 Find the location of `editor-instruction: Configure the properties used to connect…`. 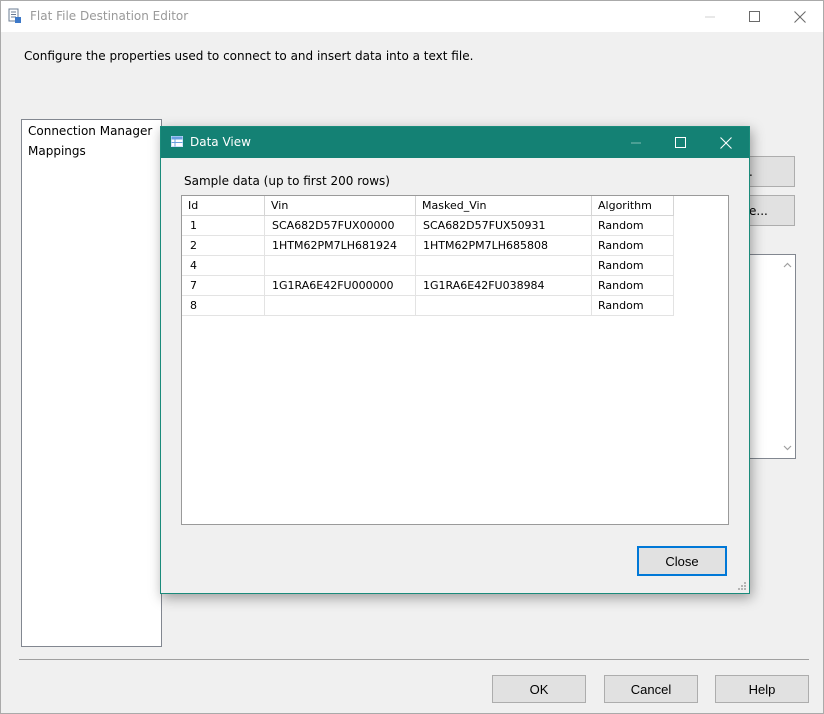

editor-instruction: Configure the properties used to connect… is located at coordinates (249, 56).